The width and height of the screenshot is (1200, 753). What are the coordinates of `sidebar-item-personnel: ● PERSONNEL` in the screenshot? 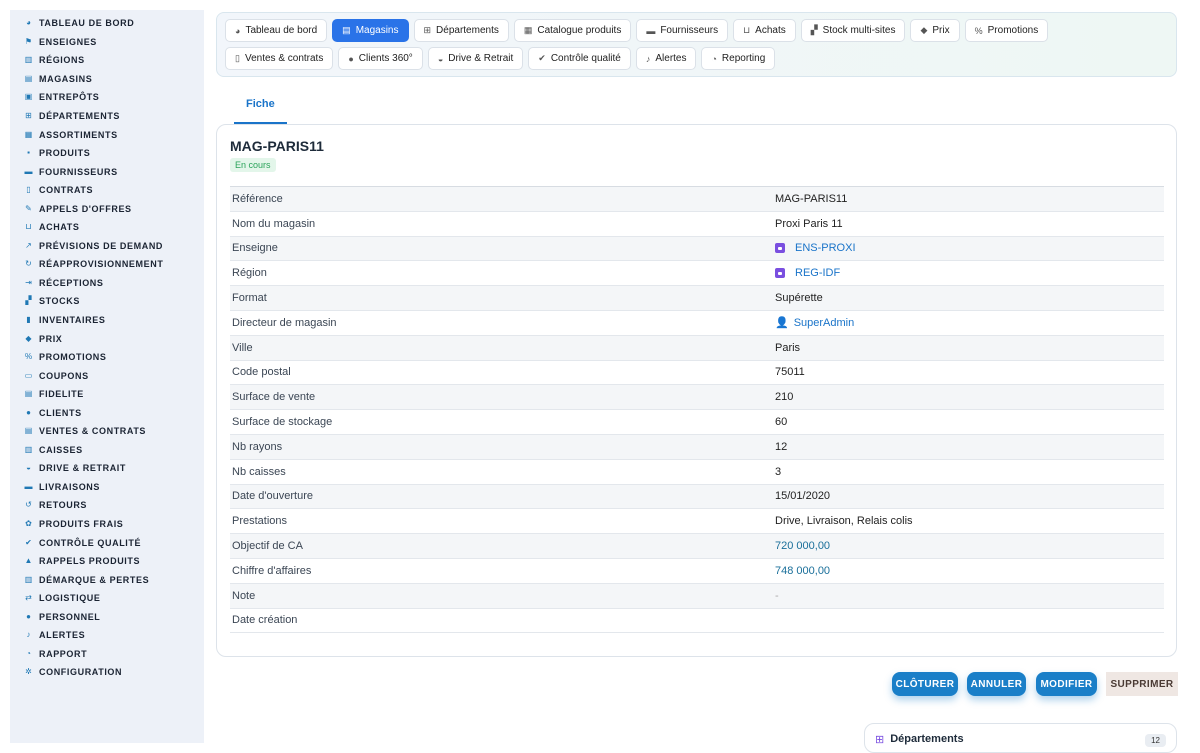 It's located at (107, 617).